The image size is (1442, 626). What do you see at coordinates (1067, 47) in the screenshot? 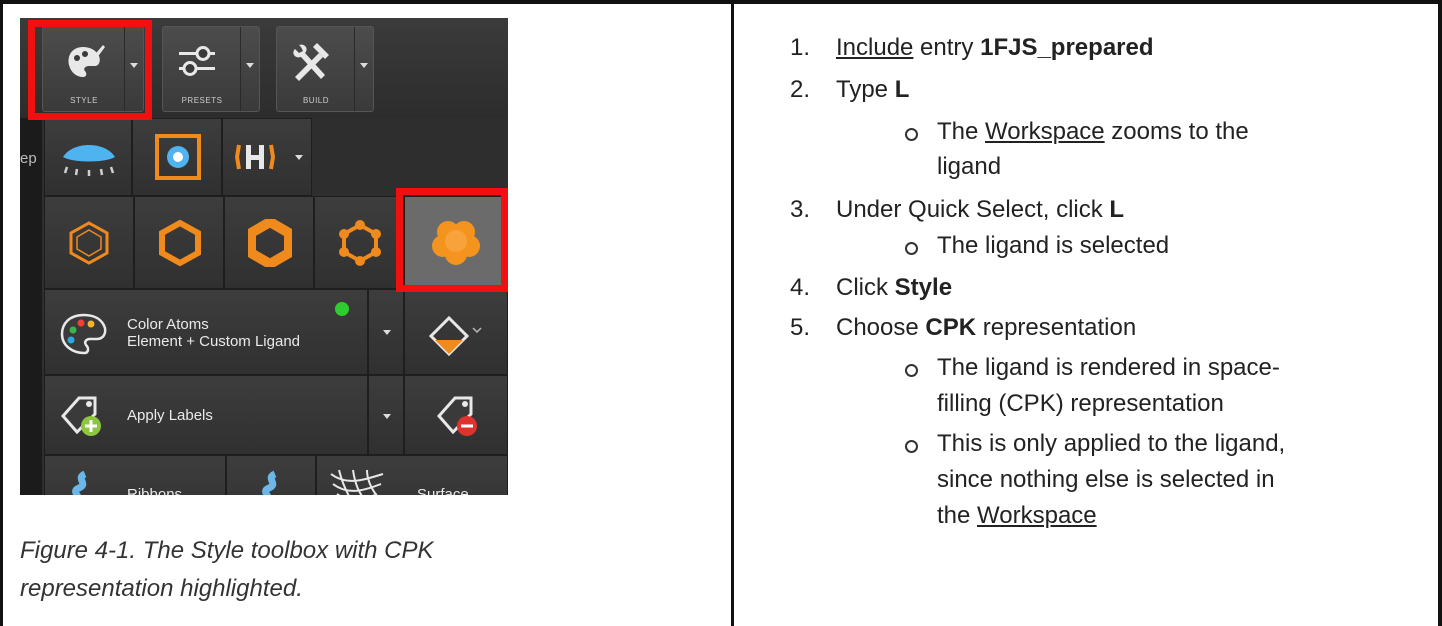
I see `entry-name: 1FJS_prepared` at bounding box center [1067, 47].